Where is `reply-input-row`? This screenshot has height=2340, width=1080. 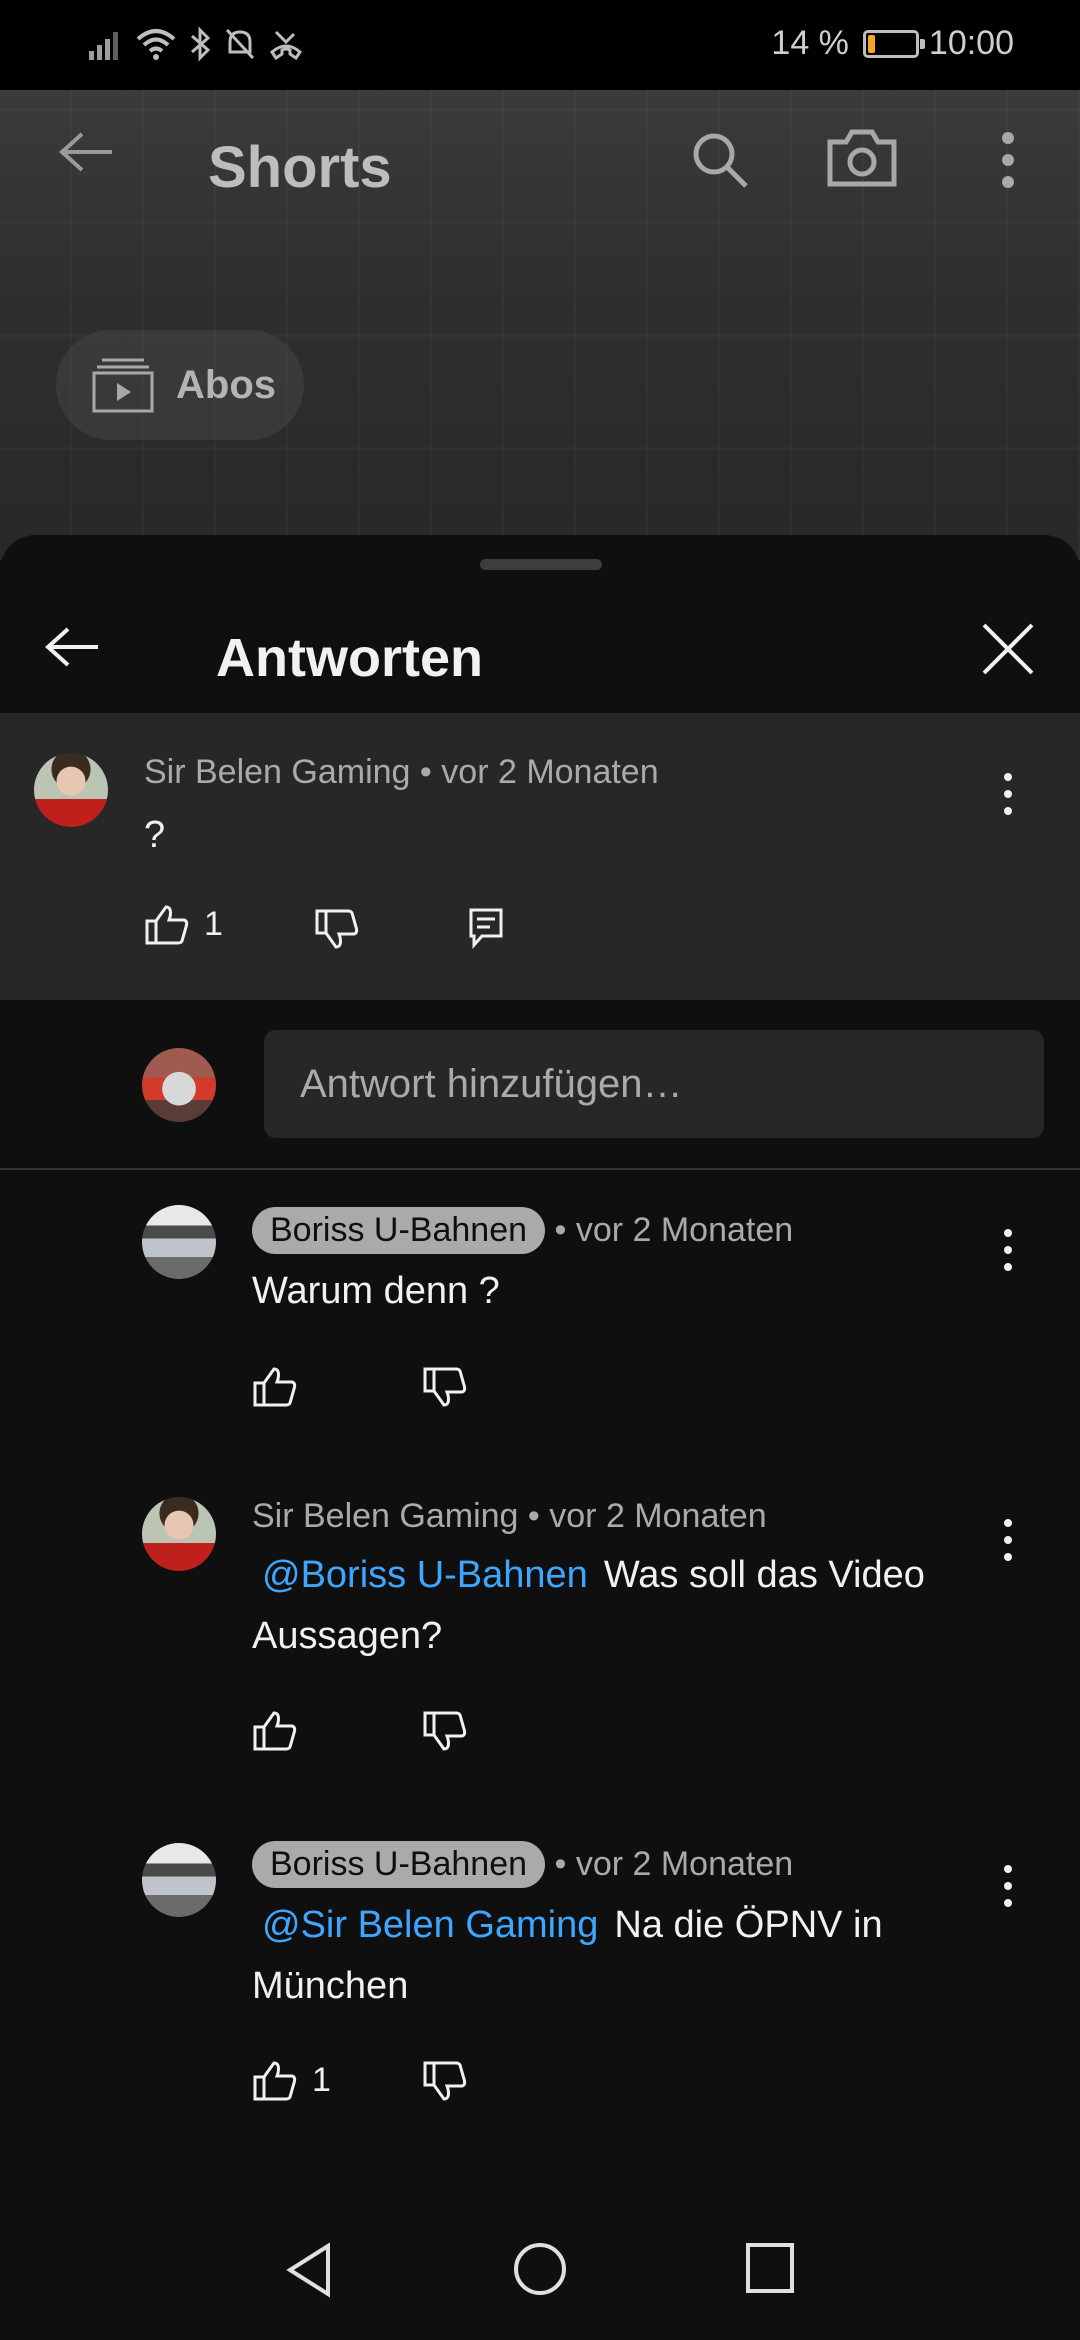
reply-input-row is located at coordinates (540, 1085).